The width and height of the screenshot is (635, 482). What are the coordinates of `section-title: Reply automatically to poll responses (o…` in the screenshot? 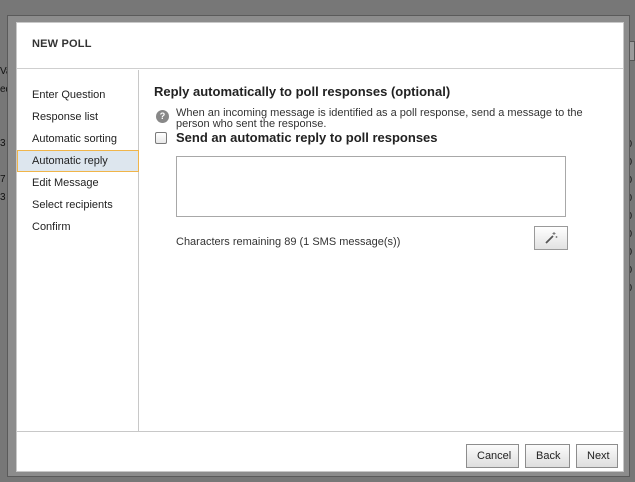 It's located at (302, 91).